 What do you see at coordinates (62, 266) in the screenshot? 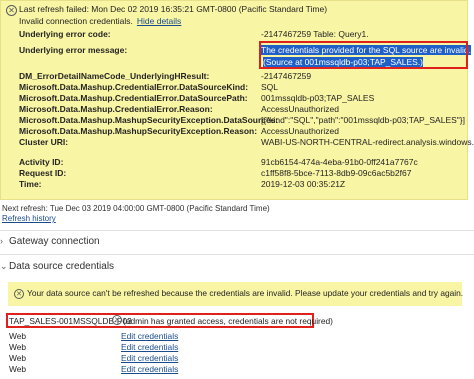
I see `section-title: Data source credentials` at bounding box center [62, 266].